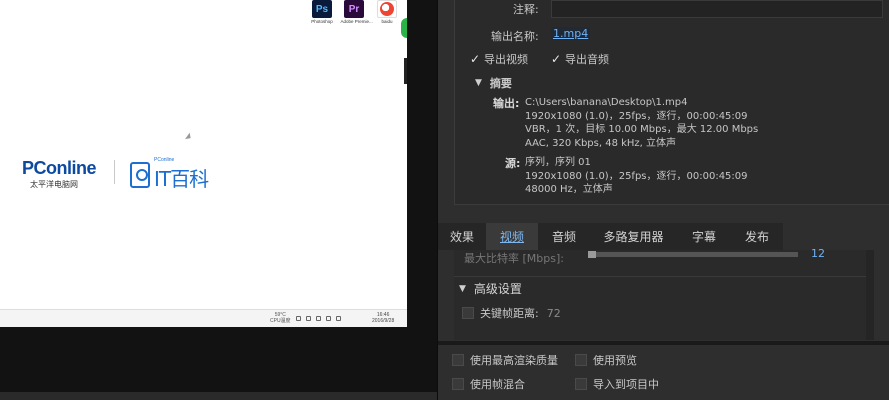  I want to click on summary-toggle: ▼ 摘要, so click(493, 83).